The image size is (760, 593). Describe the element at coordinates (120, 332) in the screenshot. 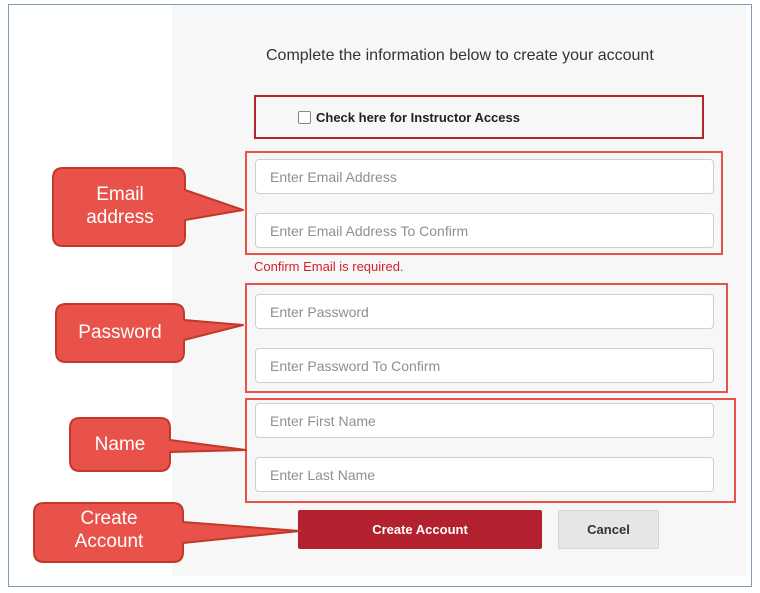

I see `callout-password-text: Password` at that location.